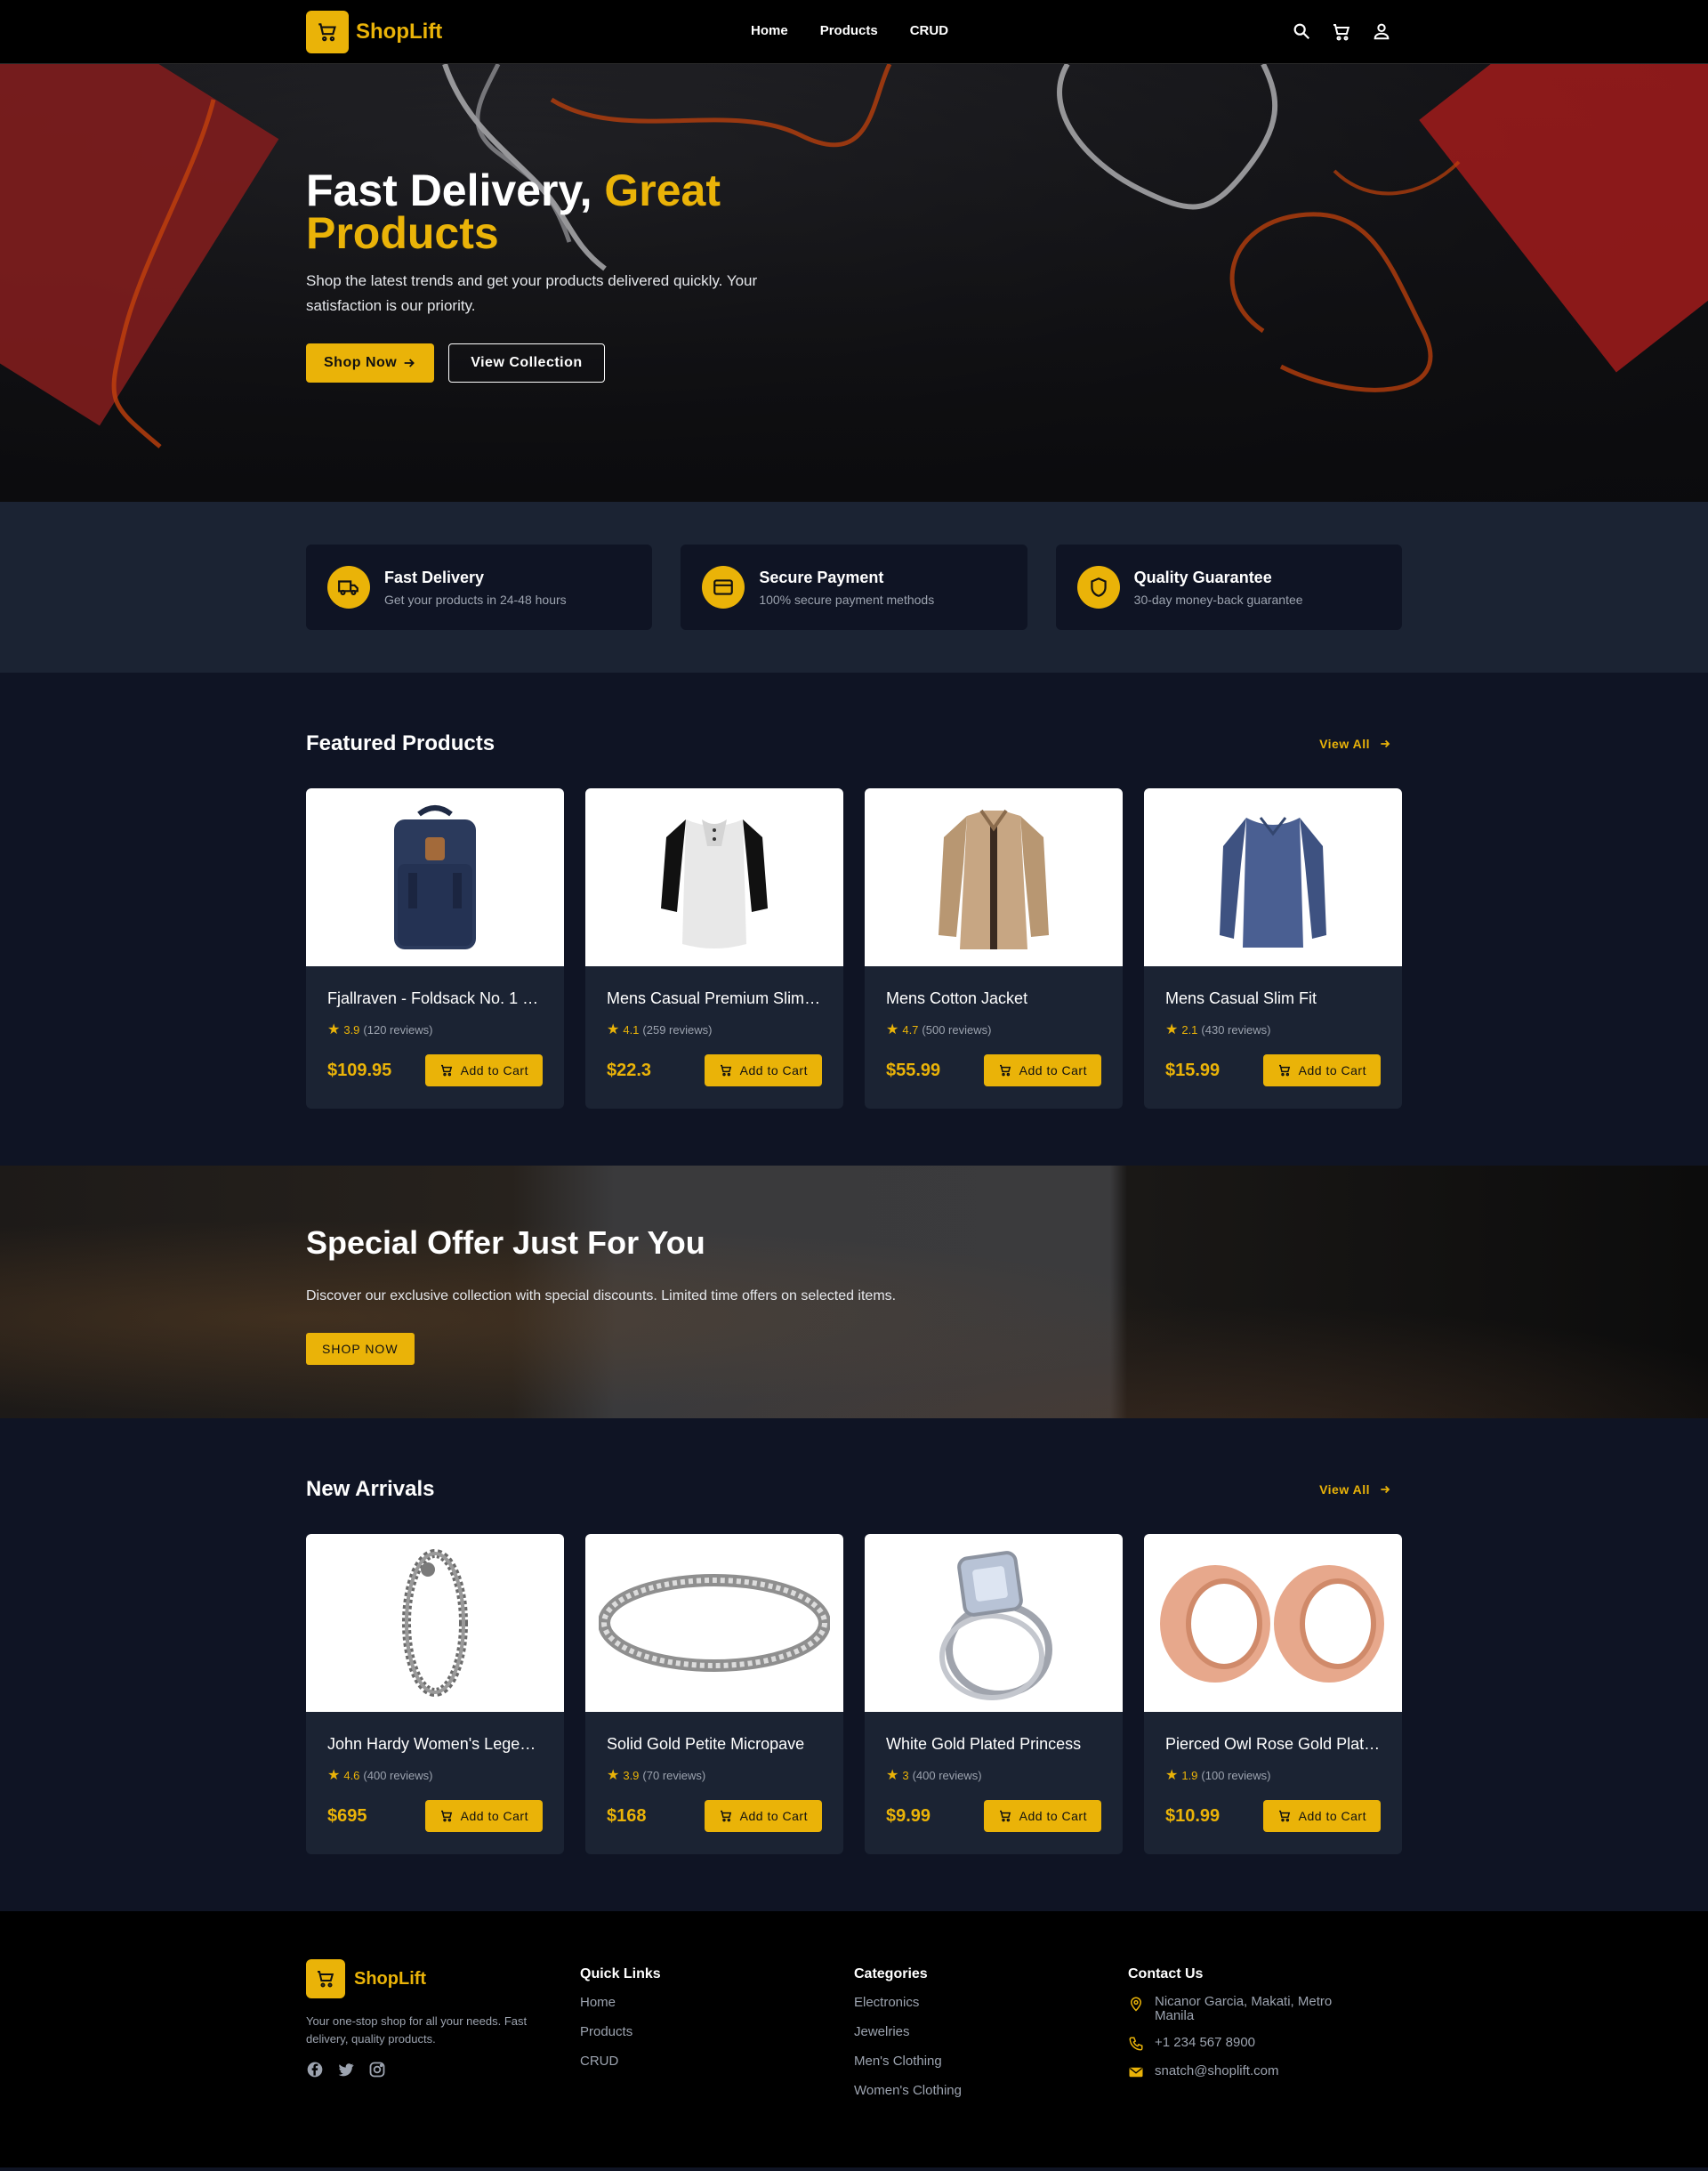 This screenshot has width=1708, height=2171. What do you see at coordinates (1273, 877) in the screenshot?
I see `product-image-longsleeve` at bounding box center [1273, 877].